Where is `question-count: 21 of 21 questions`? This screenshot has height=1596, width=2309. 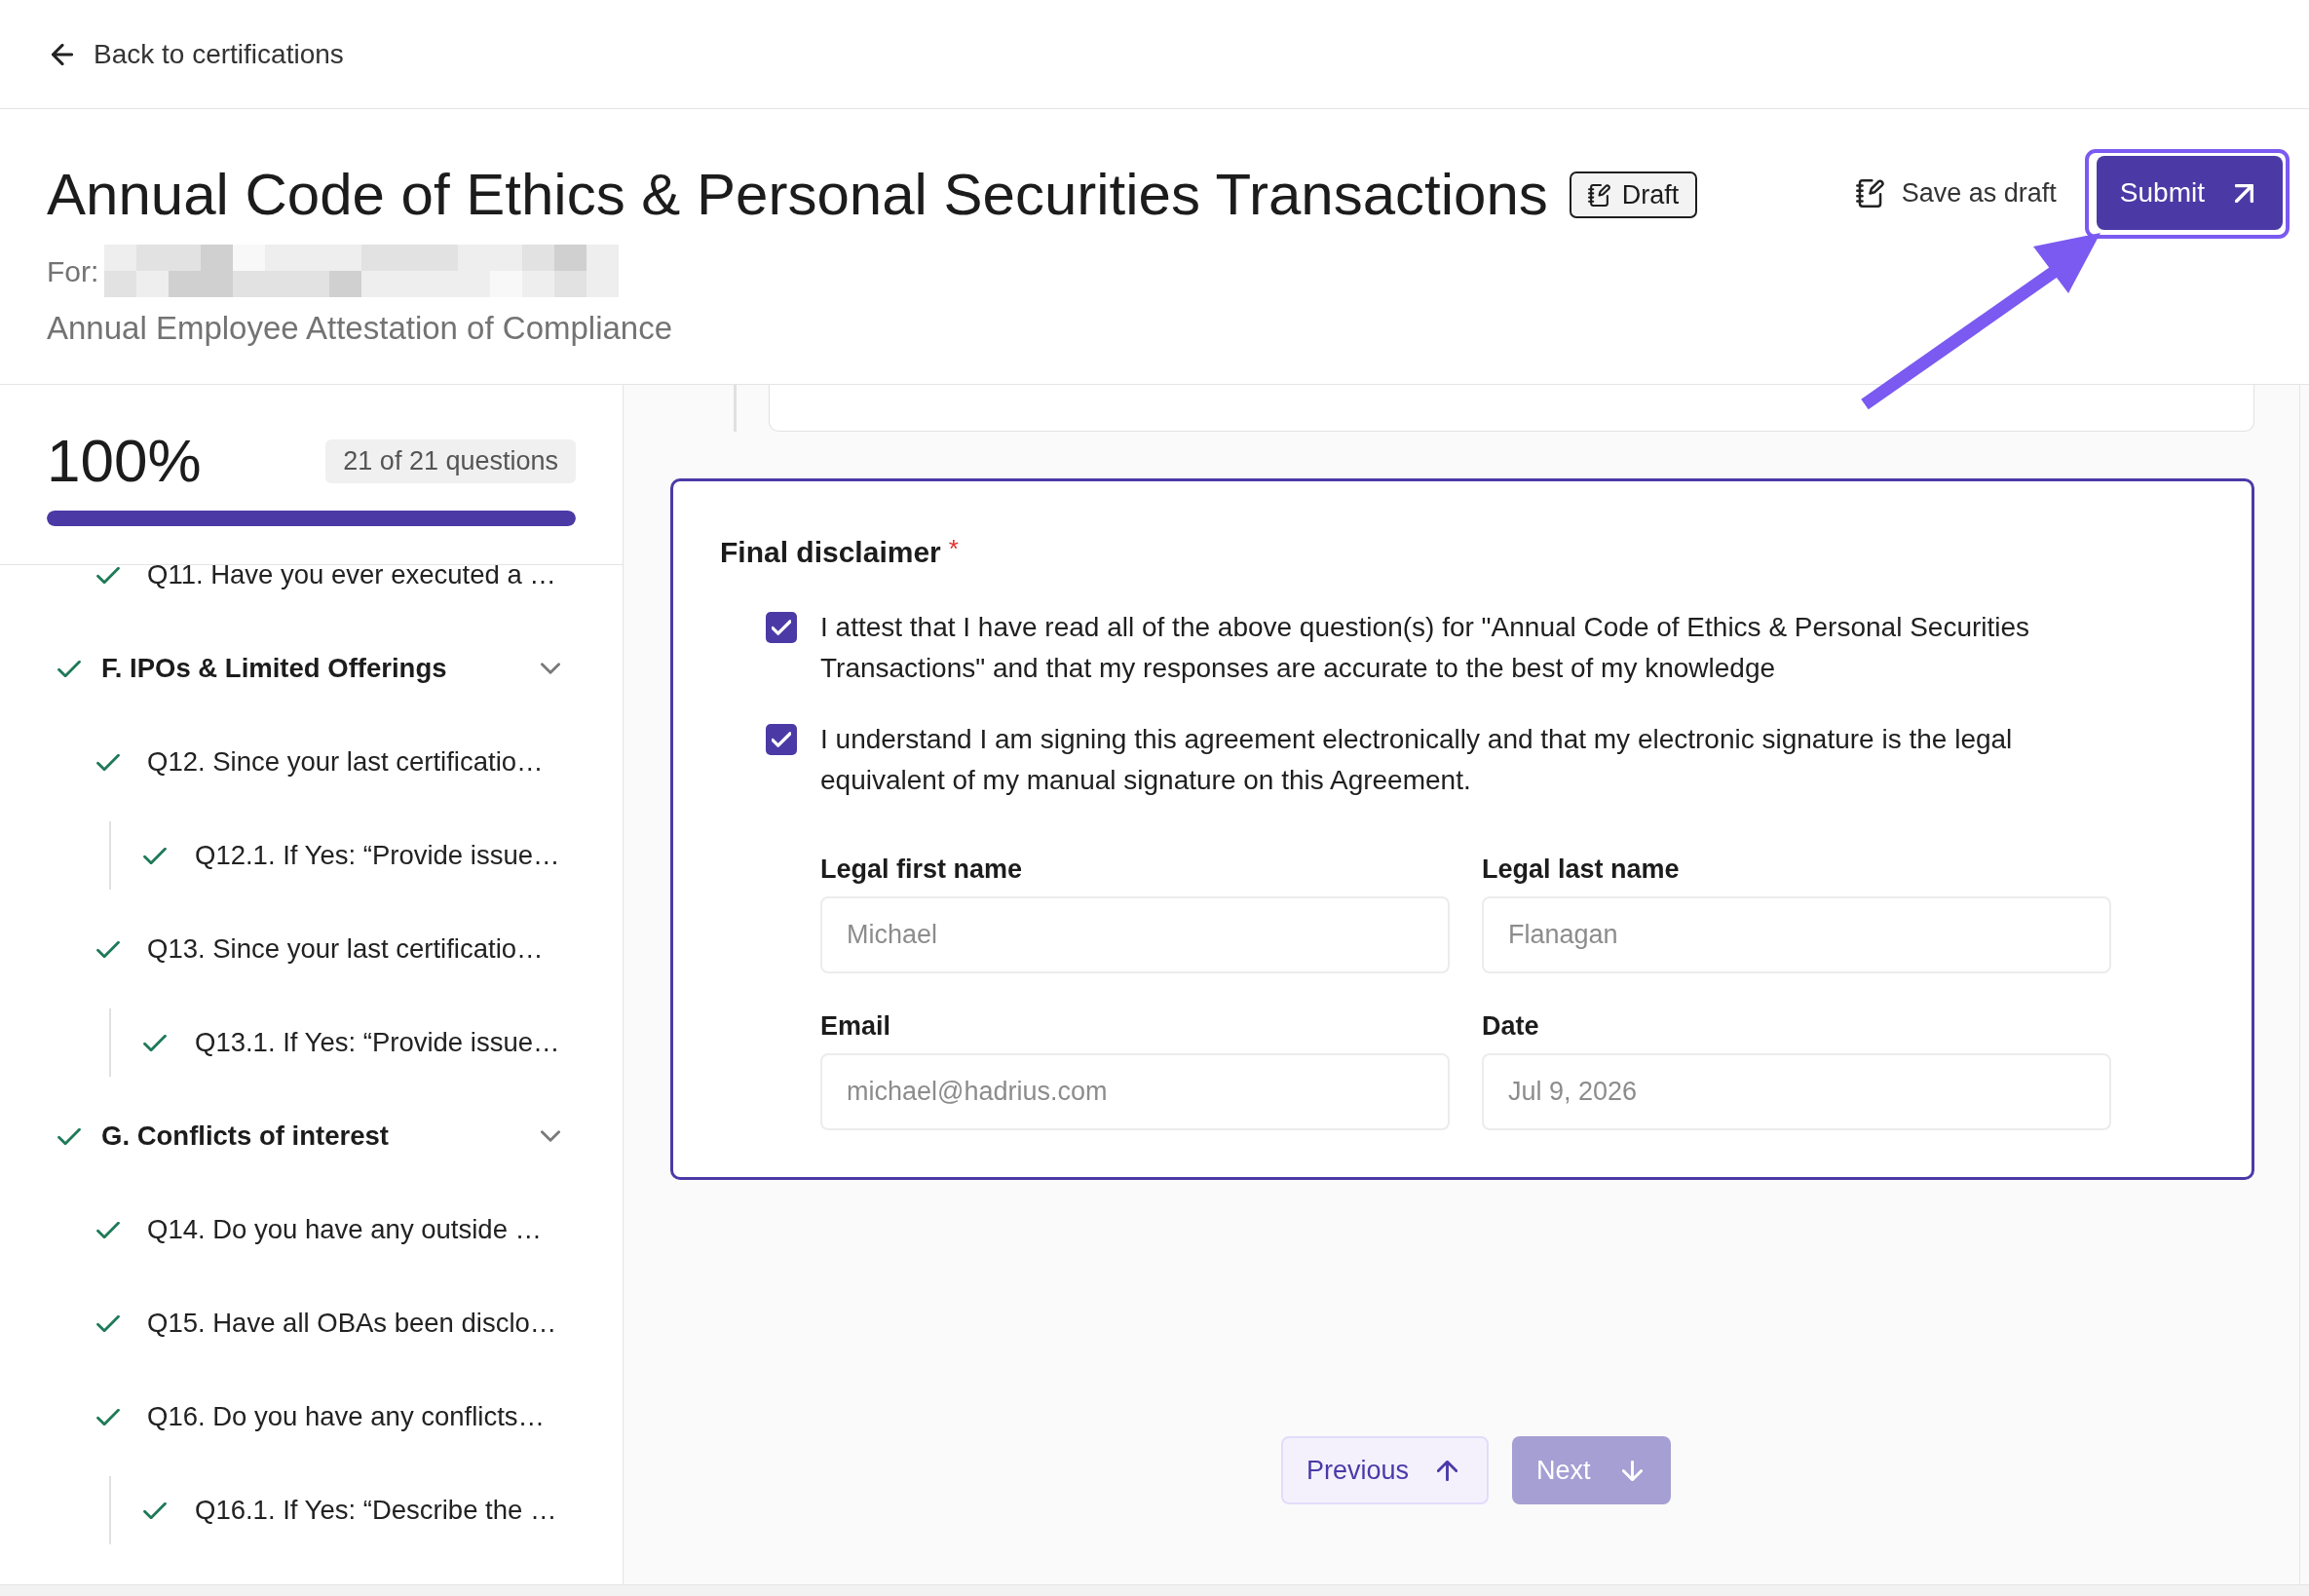 question-count: 21 of 21 questions is located at coordinates (451, 461).